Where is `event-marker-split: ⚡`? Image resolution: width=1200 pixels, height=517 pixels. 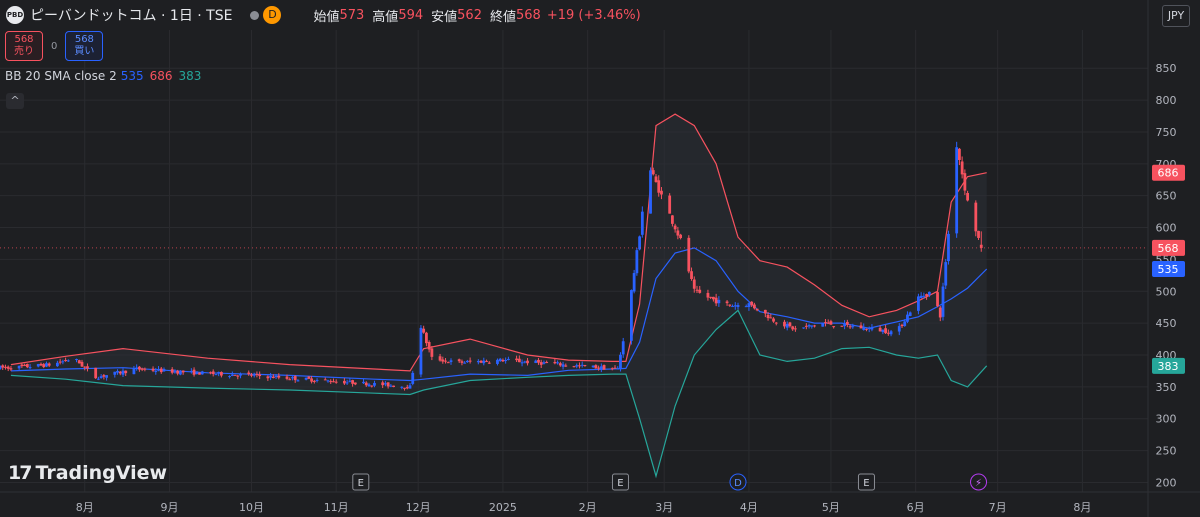
event-marker-split: ⚡ is located at coordinates (979, 482).